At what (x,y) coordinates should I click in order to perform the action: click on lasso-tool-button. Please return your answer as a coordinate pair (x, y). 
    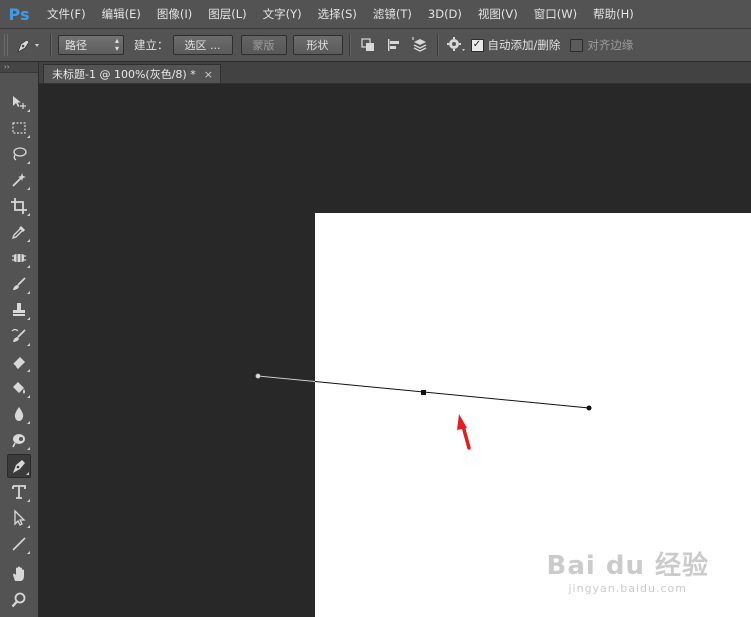
    Looking at the image, I should click on (19, 154).